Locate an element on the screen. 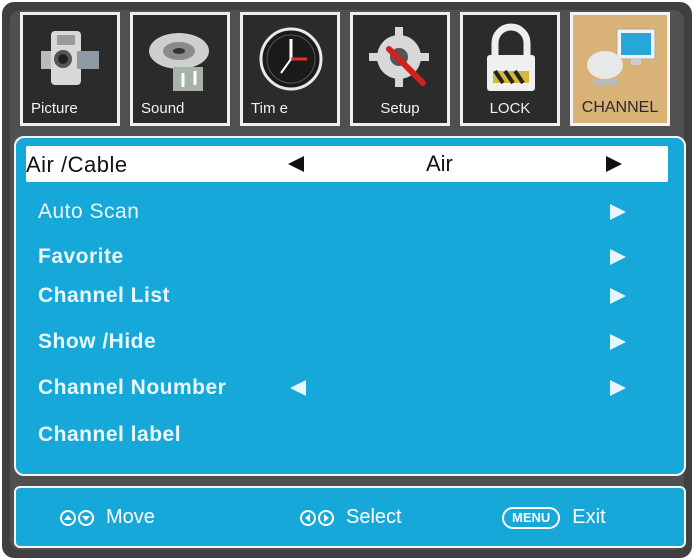 Image resolution: width=694 pixels, height=560 pixels. tab-sound: Sound is located at coordinates (180, 69).